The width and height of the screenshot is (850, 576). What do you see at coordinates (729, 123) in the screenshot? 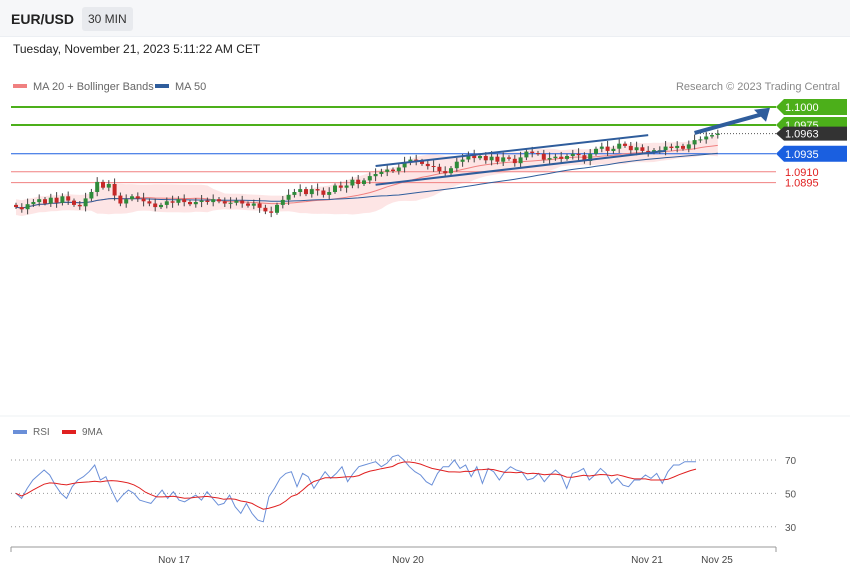
I see `target-arrow-shaft` at bounding box center [729, 123].